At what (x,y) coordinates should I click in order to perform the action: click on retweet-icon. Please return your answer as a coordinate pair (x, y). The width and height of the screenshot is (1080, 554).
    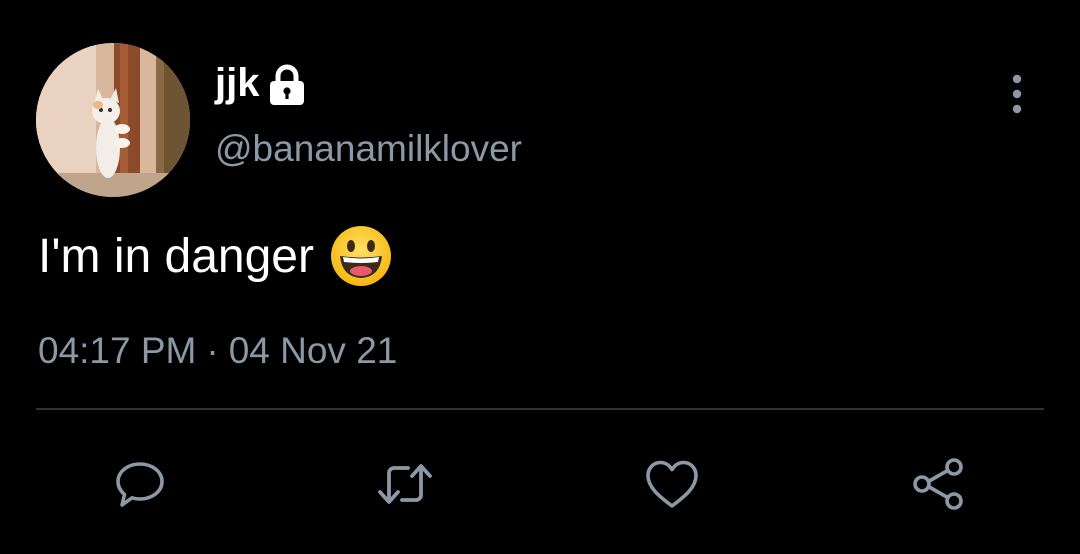
    Looking at the image, I should click on (405, 484).